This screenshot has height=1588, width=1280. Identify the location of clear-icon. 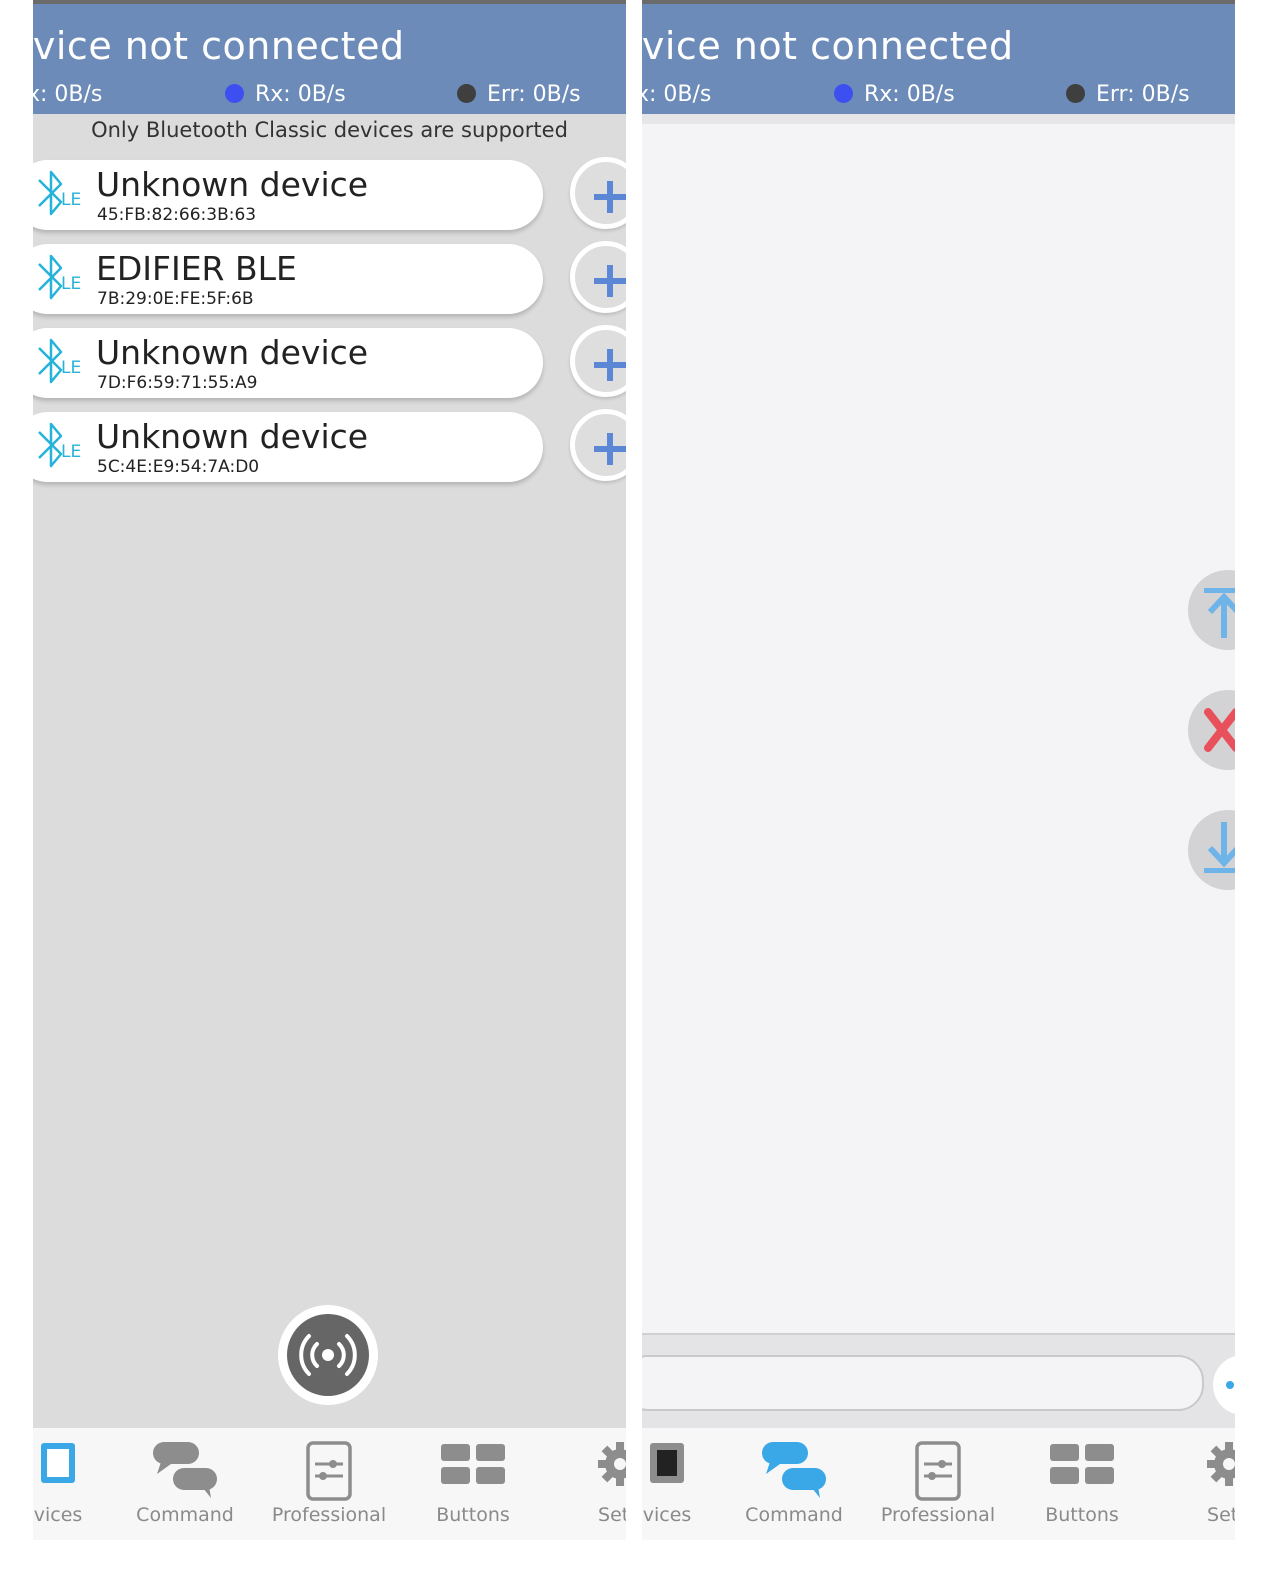
(1219, 730).